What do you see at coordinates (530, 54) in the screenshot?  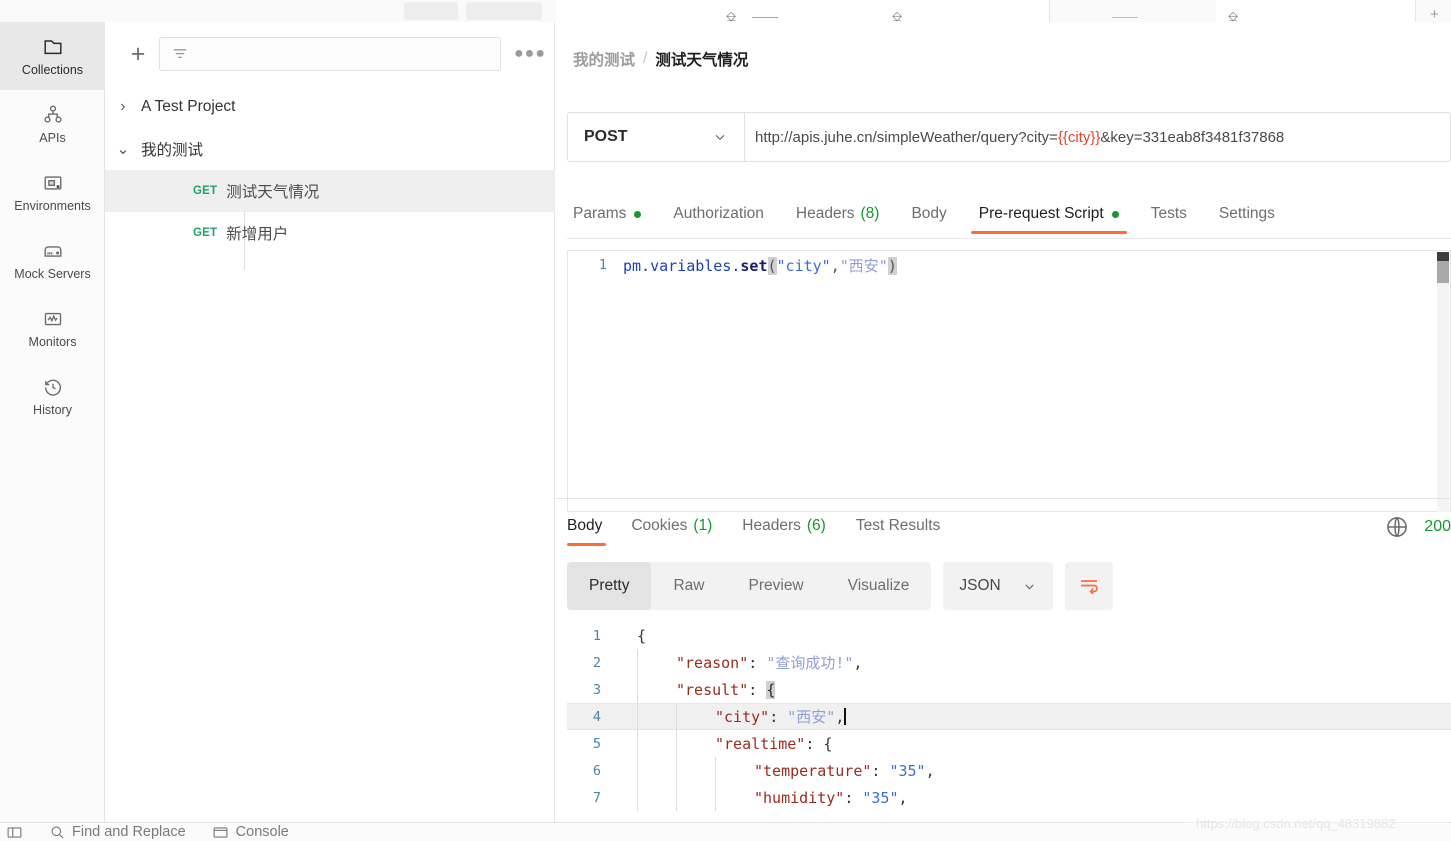 I see `collections-more-button: ●●●` at bounding box center [530, 54].